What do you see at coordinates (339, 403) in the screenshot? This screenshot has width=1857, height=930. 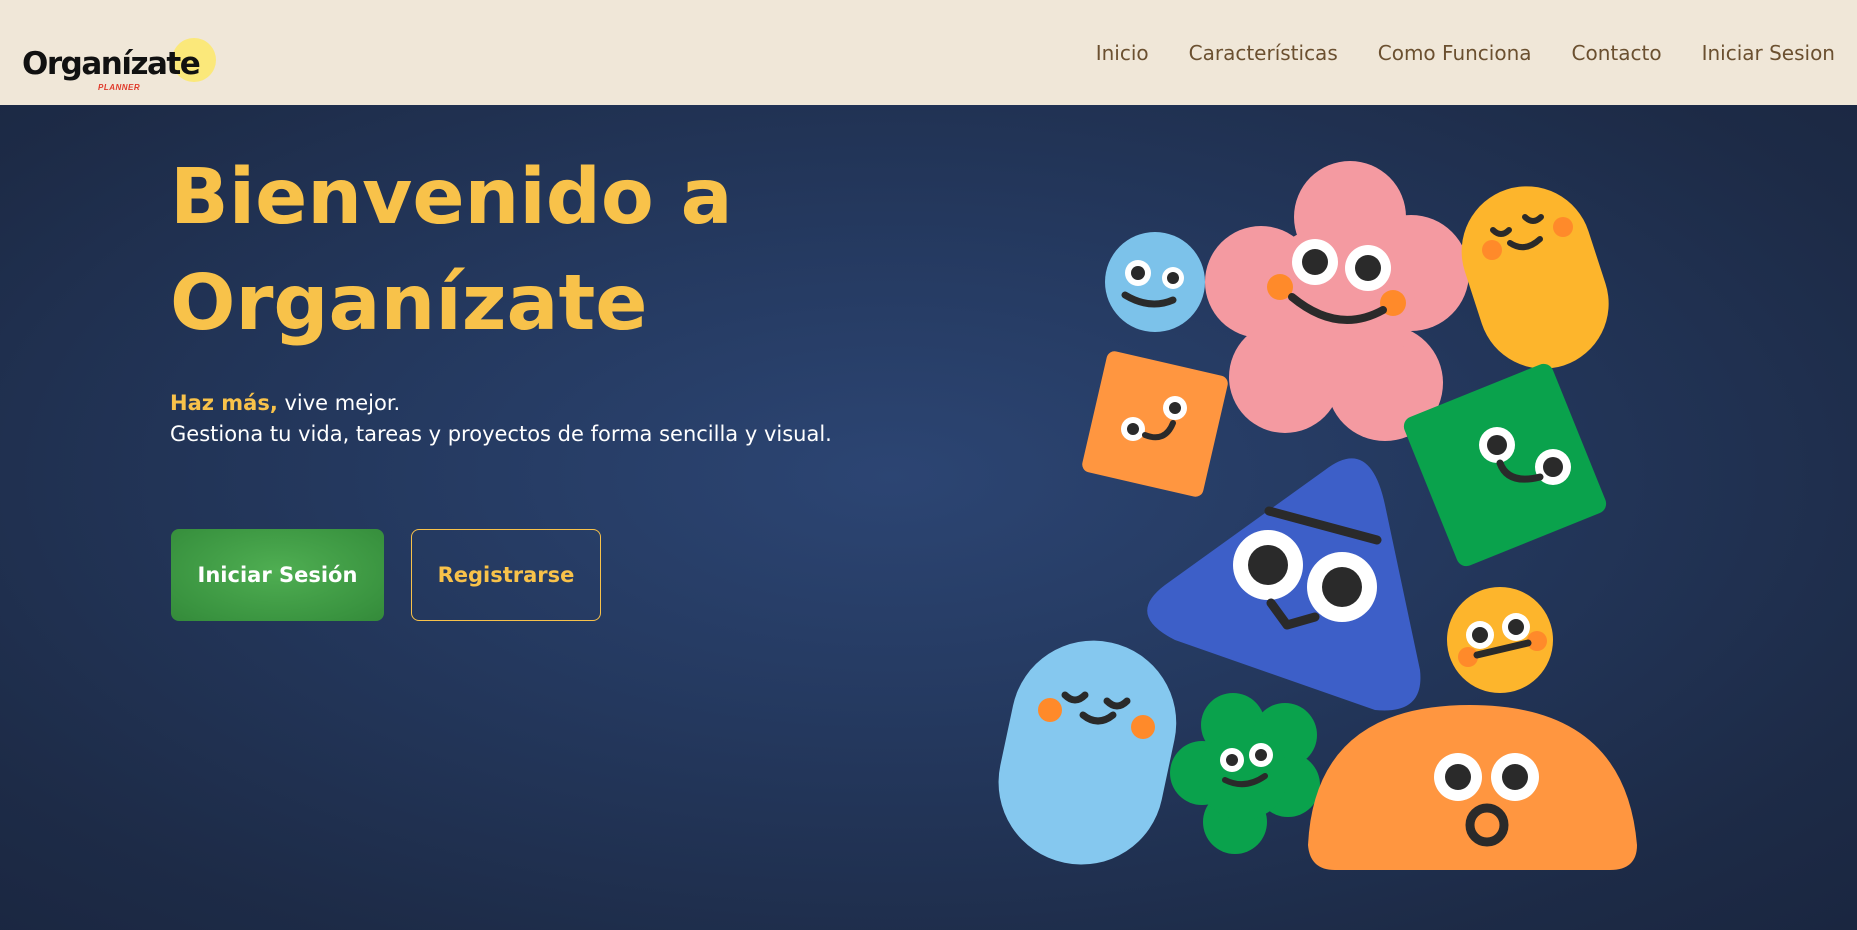 I see `hero-tagline-rest: vive mejor.` at bounding box center [339, 403].